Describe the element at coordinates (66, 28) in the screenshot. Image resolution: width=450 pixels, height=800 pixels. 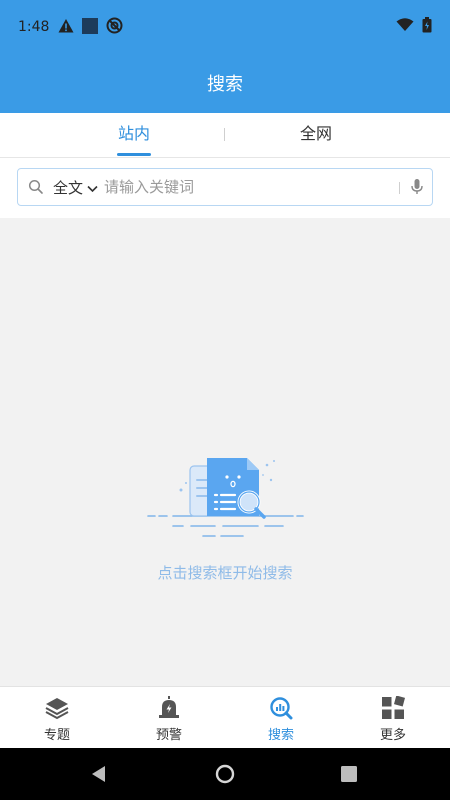
I see `warning-icon` at that location.